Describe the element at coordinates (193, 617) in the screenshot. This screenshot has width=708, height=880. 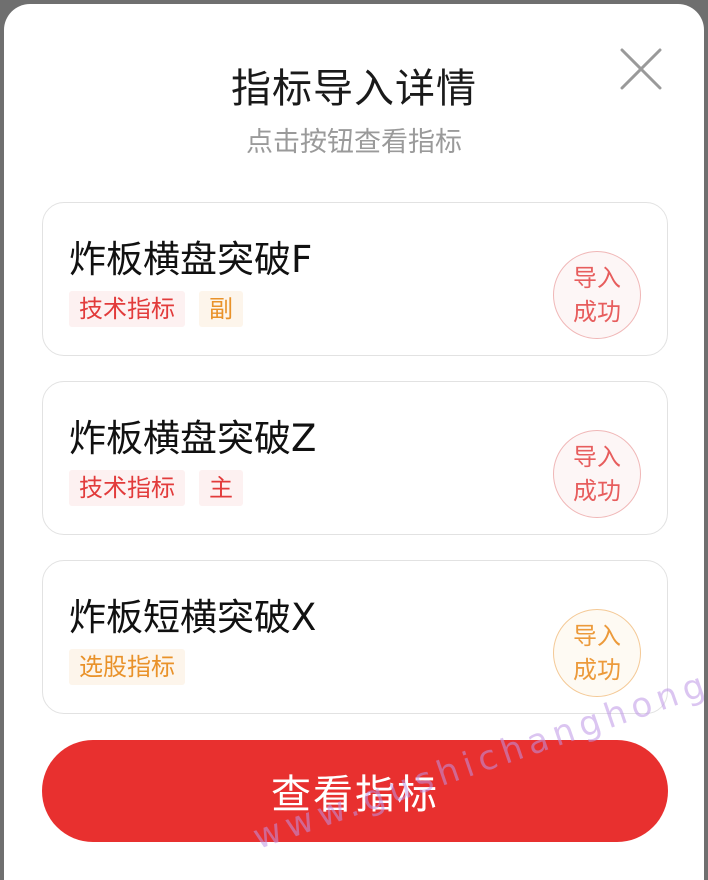
I see `indicator-name: 炸板短横突破X` at that location.